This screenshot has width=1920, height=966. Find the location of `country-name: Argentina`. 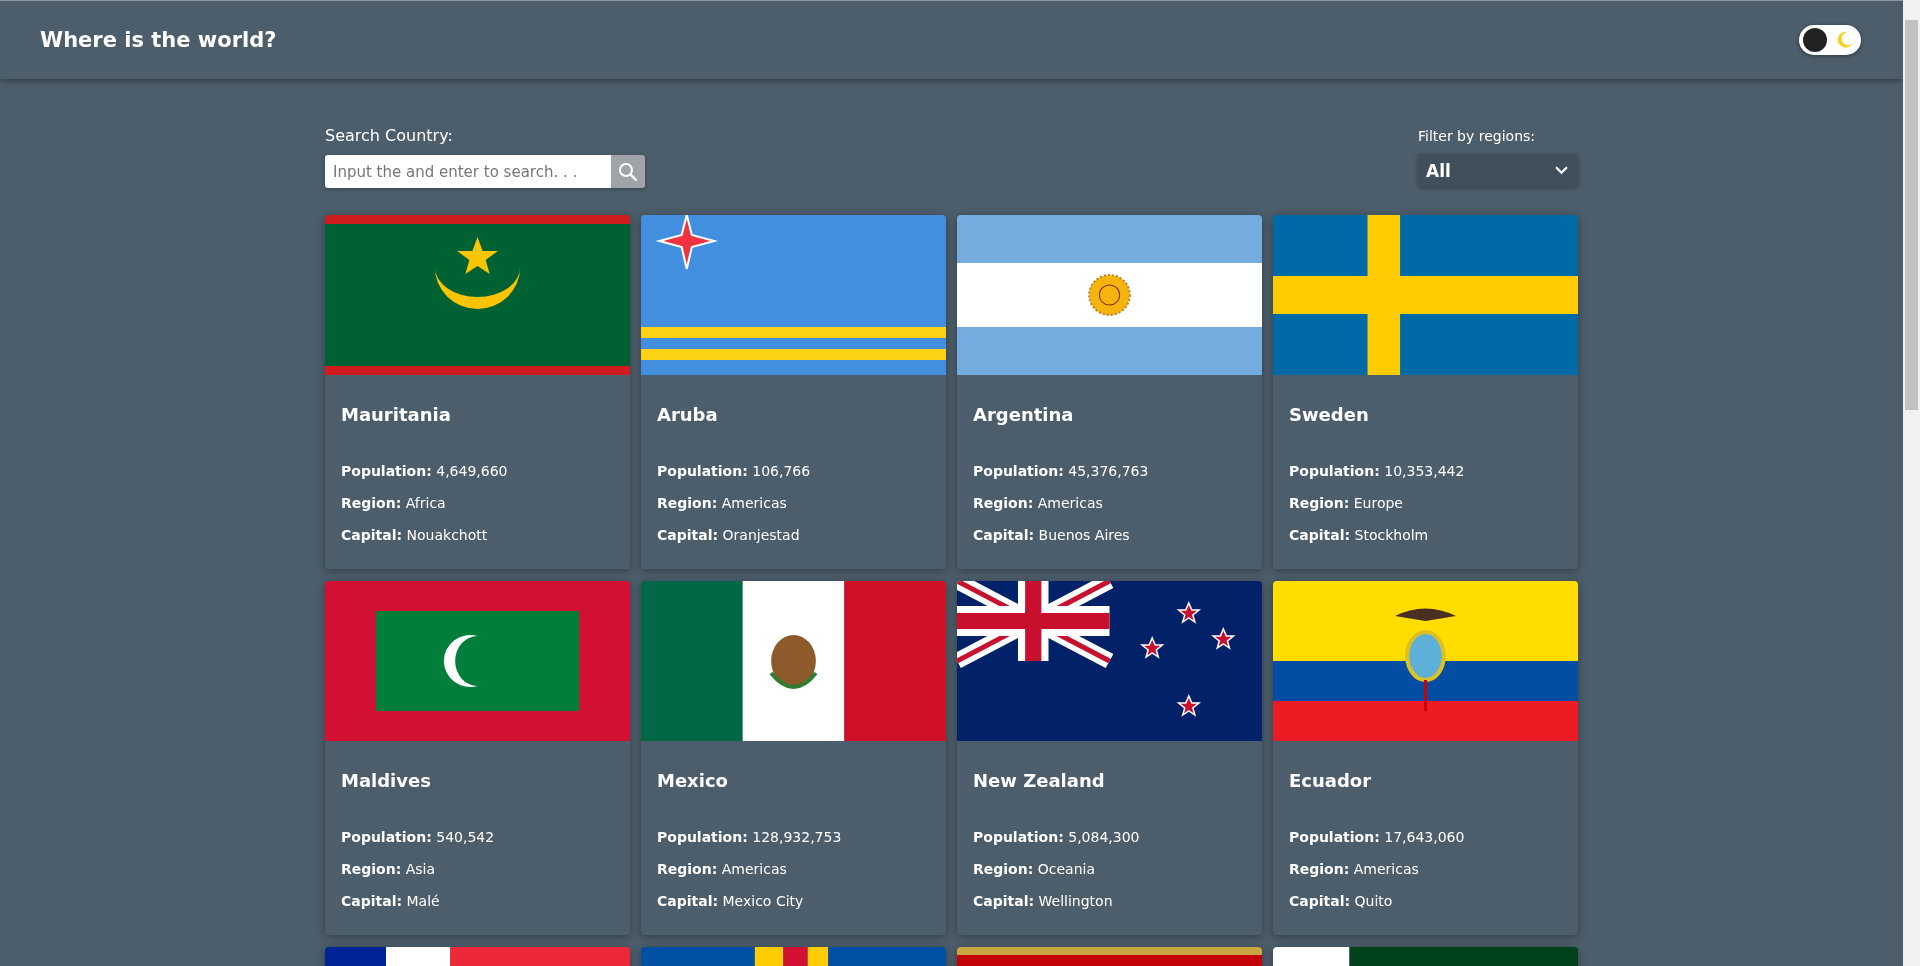

country-name: Argentina is located at coordinates (1023, 414).